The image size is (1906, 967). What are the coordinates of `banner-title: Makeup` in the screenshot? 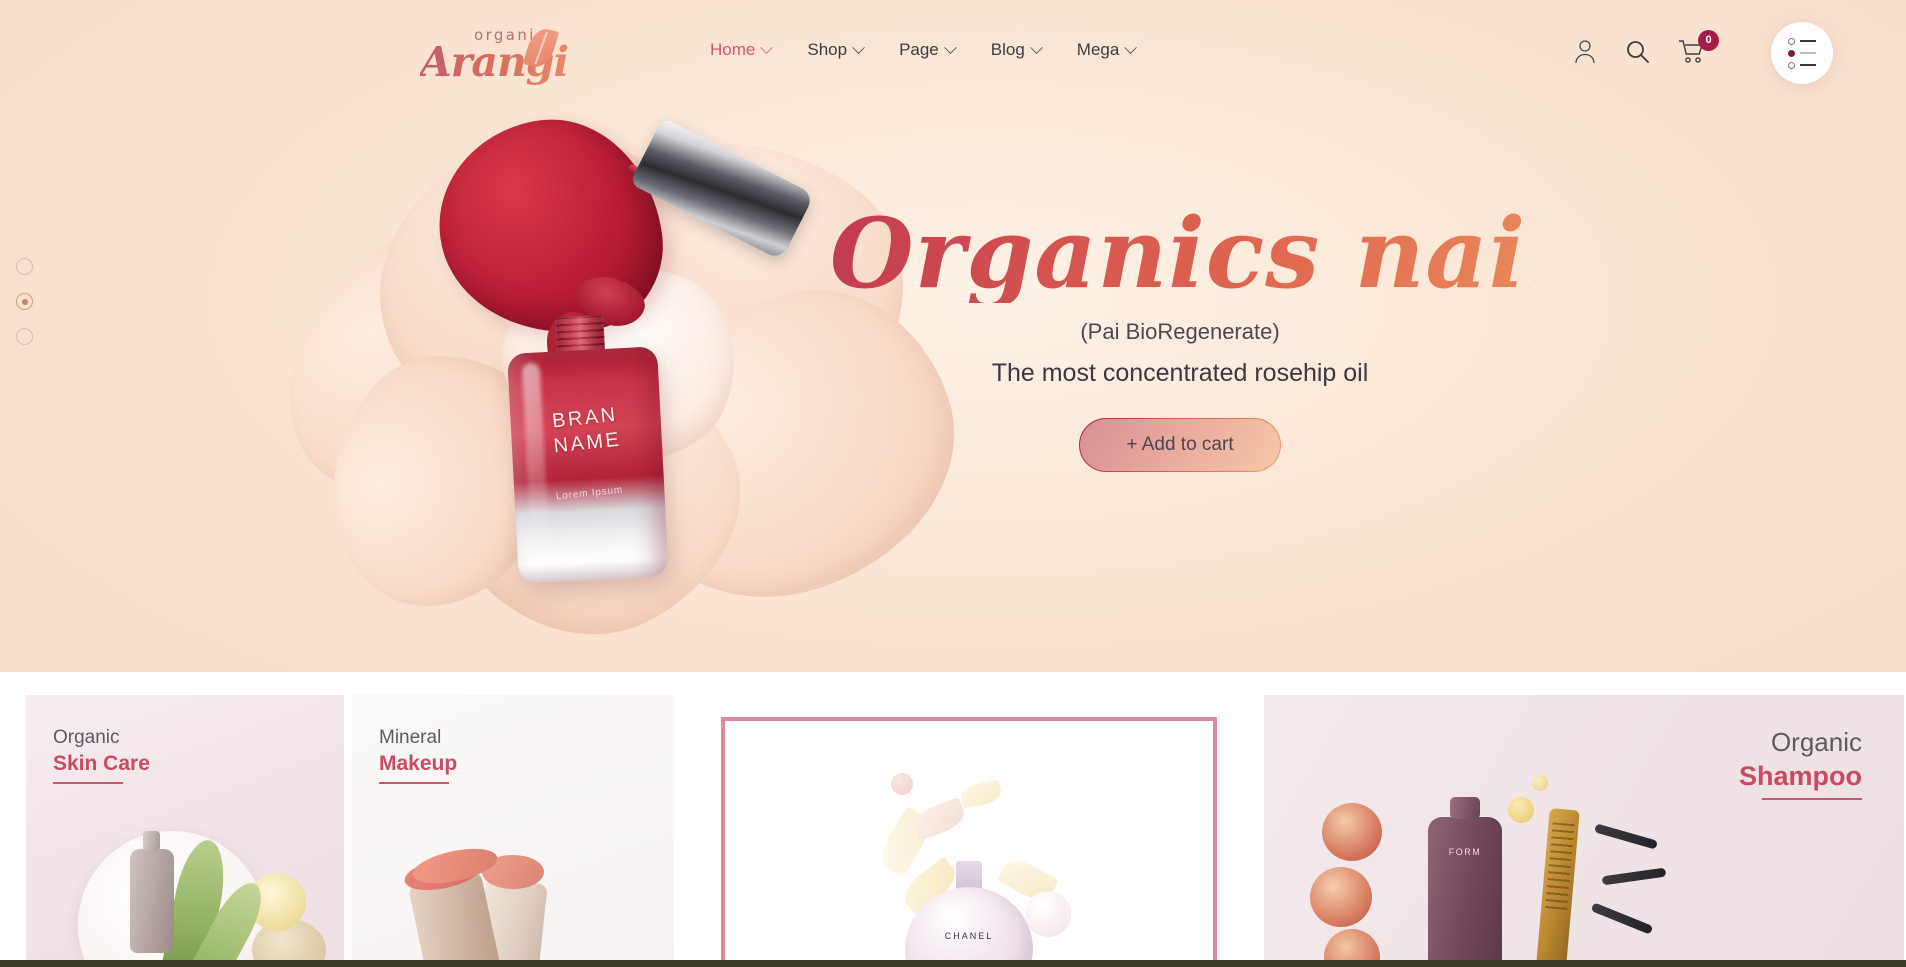 It's located at (418, 763).